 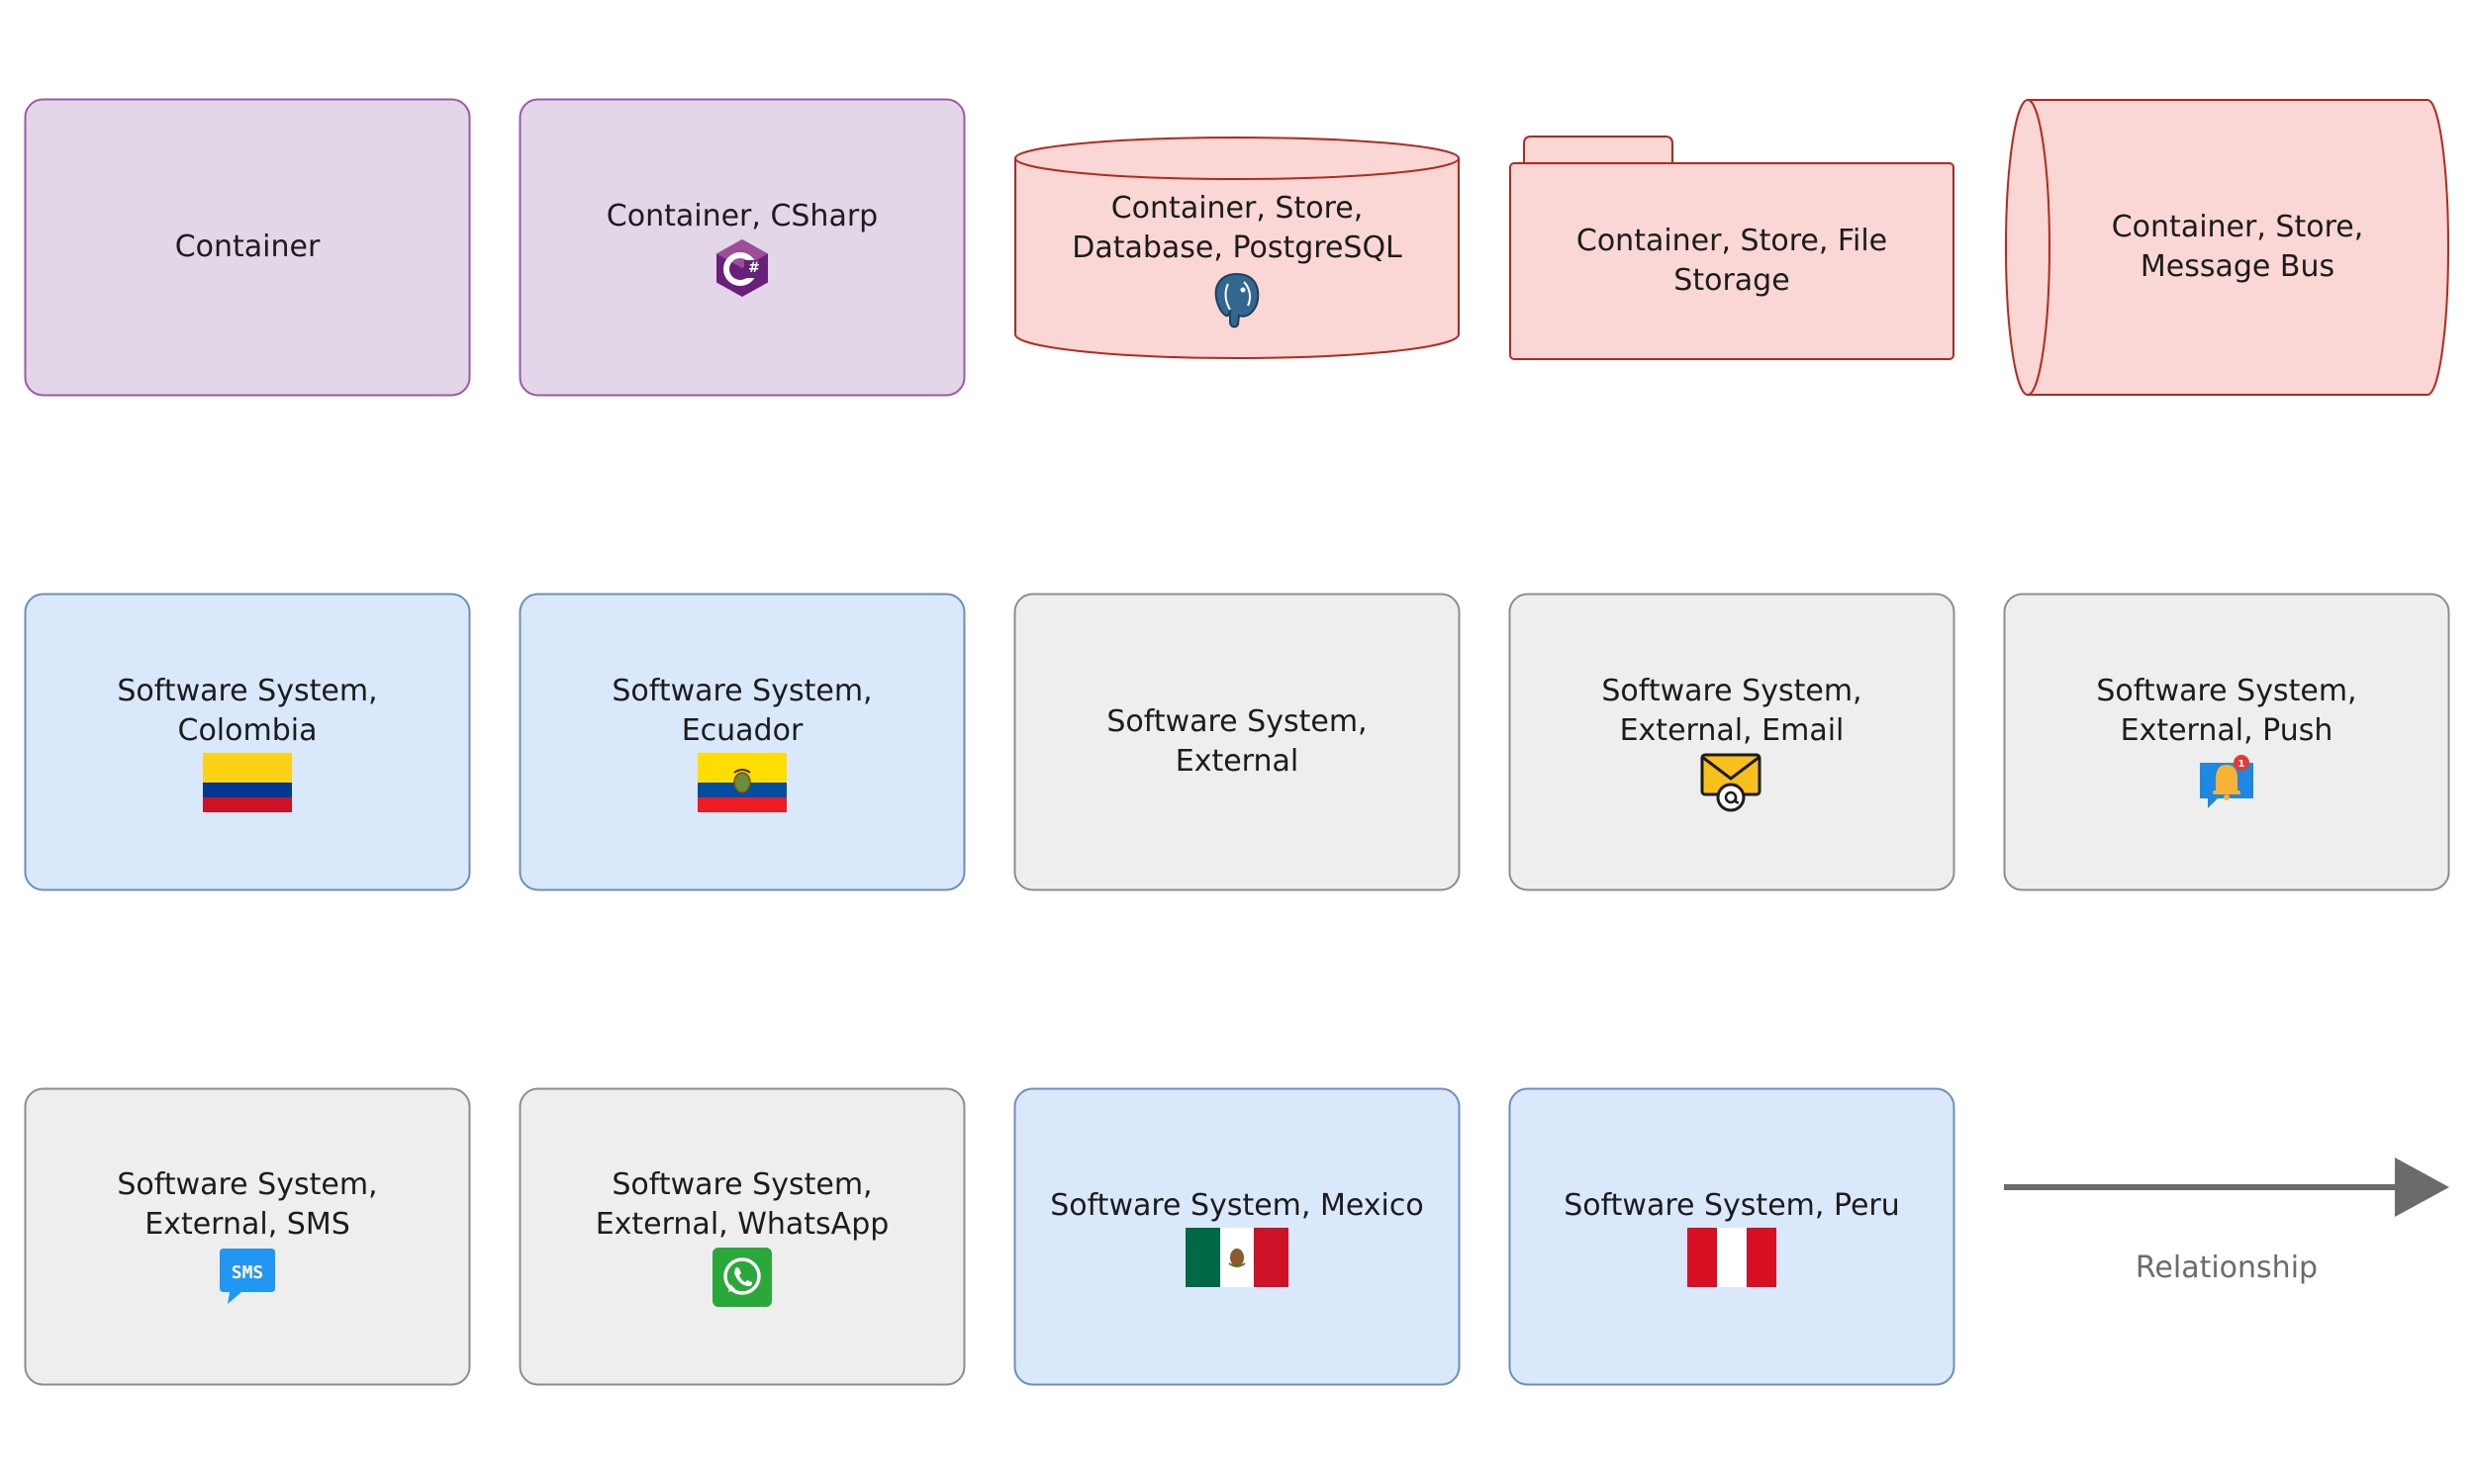 I want to click on ecuador-flag-icon, so click(x=743, y=782).